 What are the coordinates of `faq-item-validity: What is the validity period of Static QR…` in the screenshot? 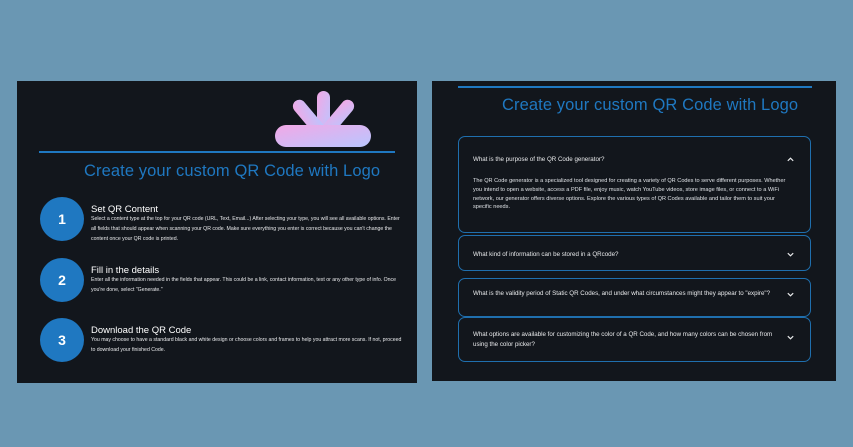 It's located at (634, 297).